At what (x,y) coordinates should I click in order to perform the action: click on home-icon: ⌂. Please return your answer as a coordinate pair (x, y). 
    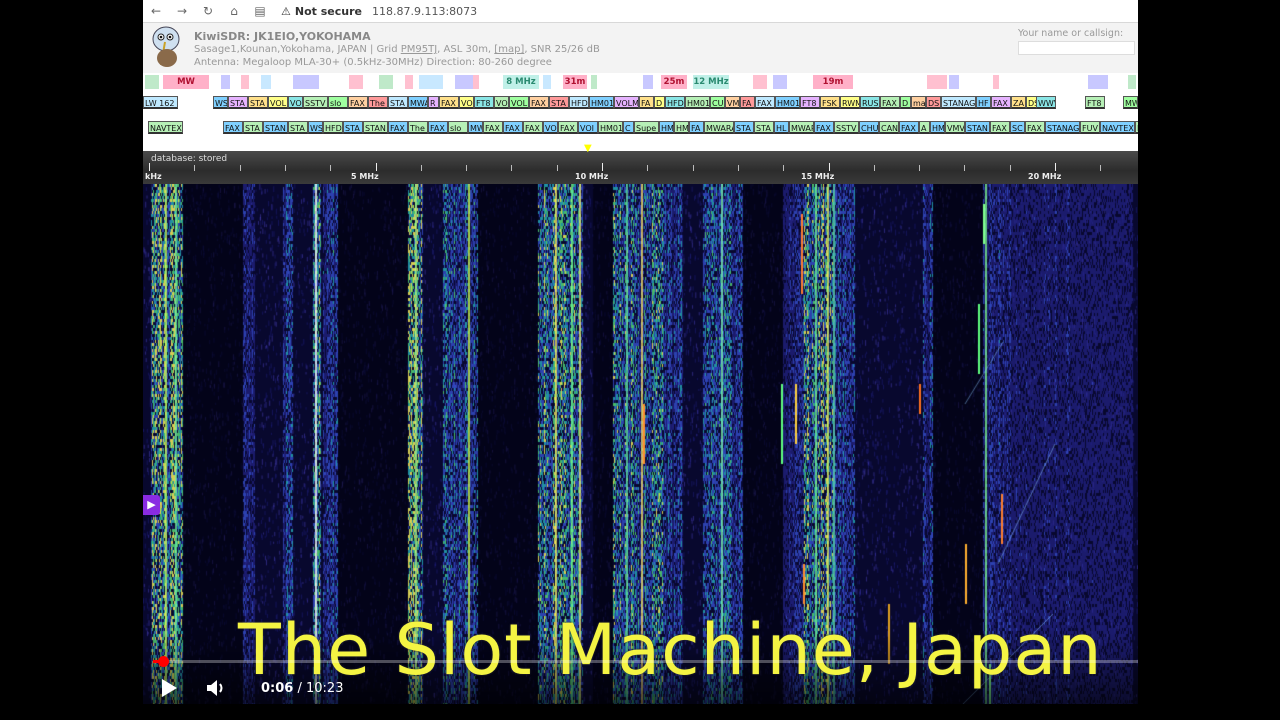
    Looking at the image, I should click on (234, 11).